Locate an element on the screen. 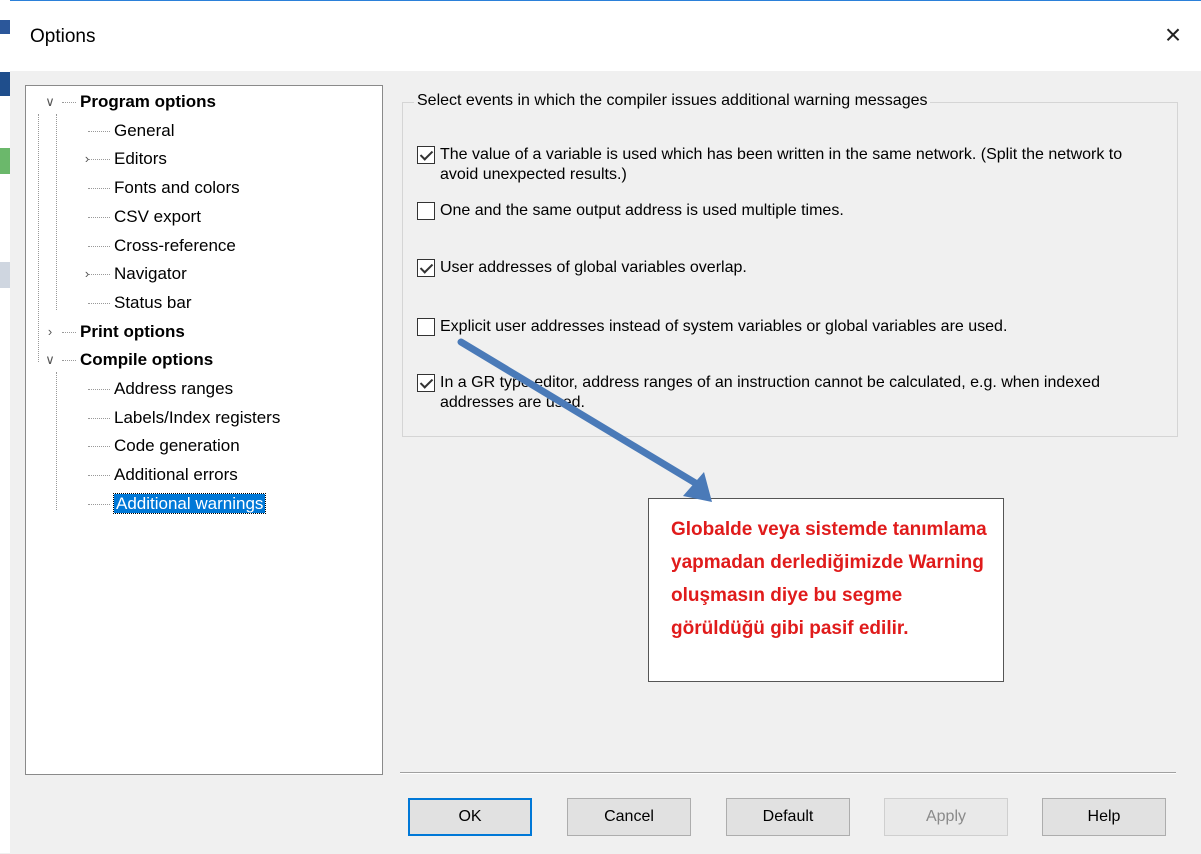 This screenshot has height=854, width=1201. tree-item-additional-errors: Additional errors is located at coordinates (176, 475).